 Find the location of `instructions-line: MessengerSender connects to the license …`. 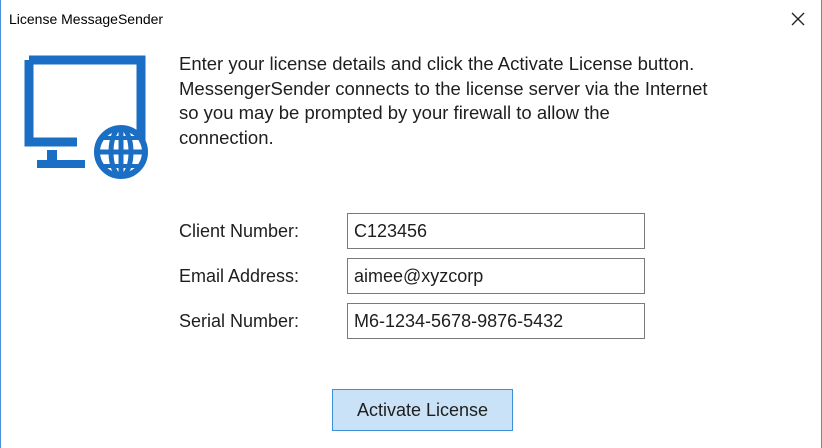

instructions-line: MessengerSender connects to the license … is located at coordinates (443, 88).